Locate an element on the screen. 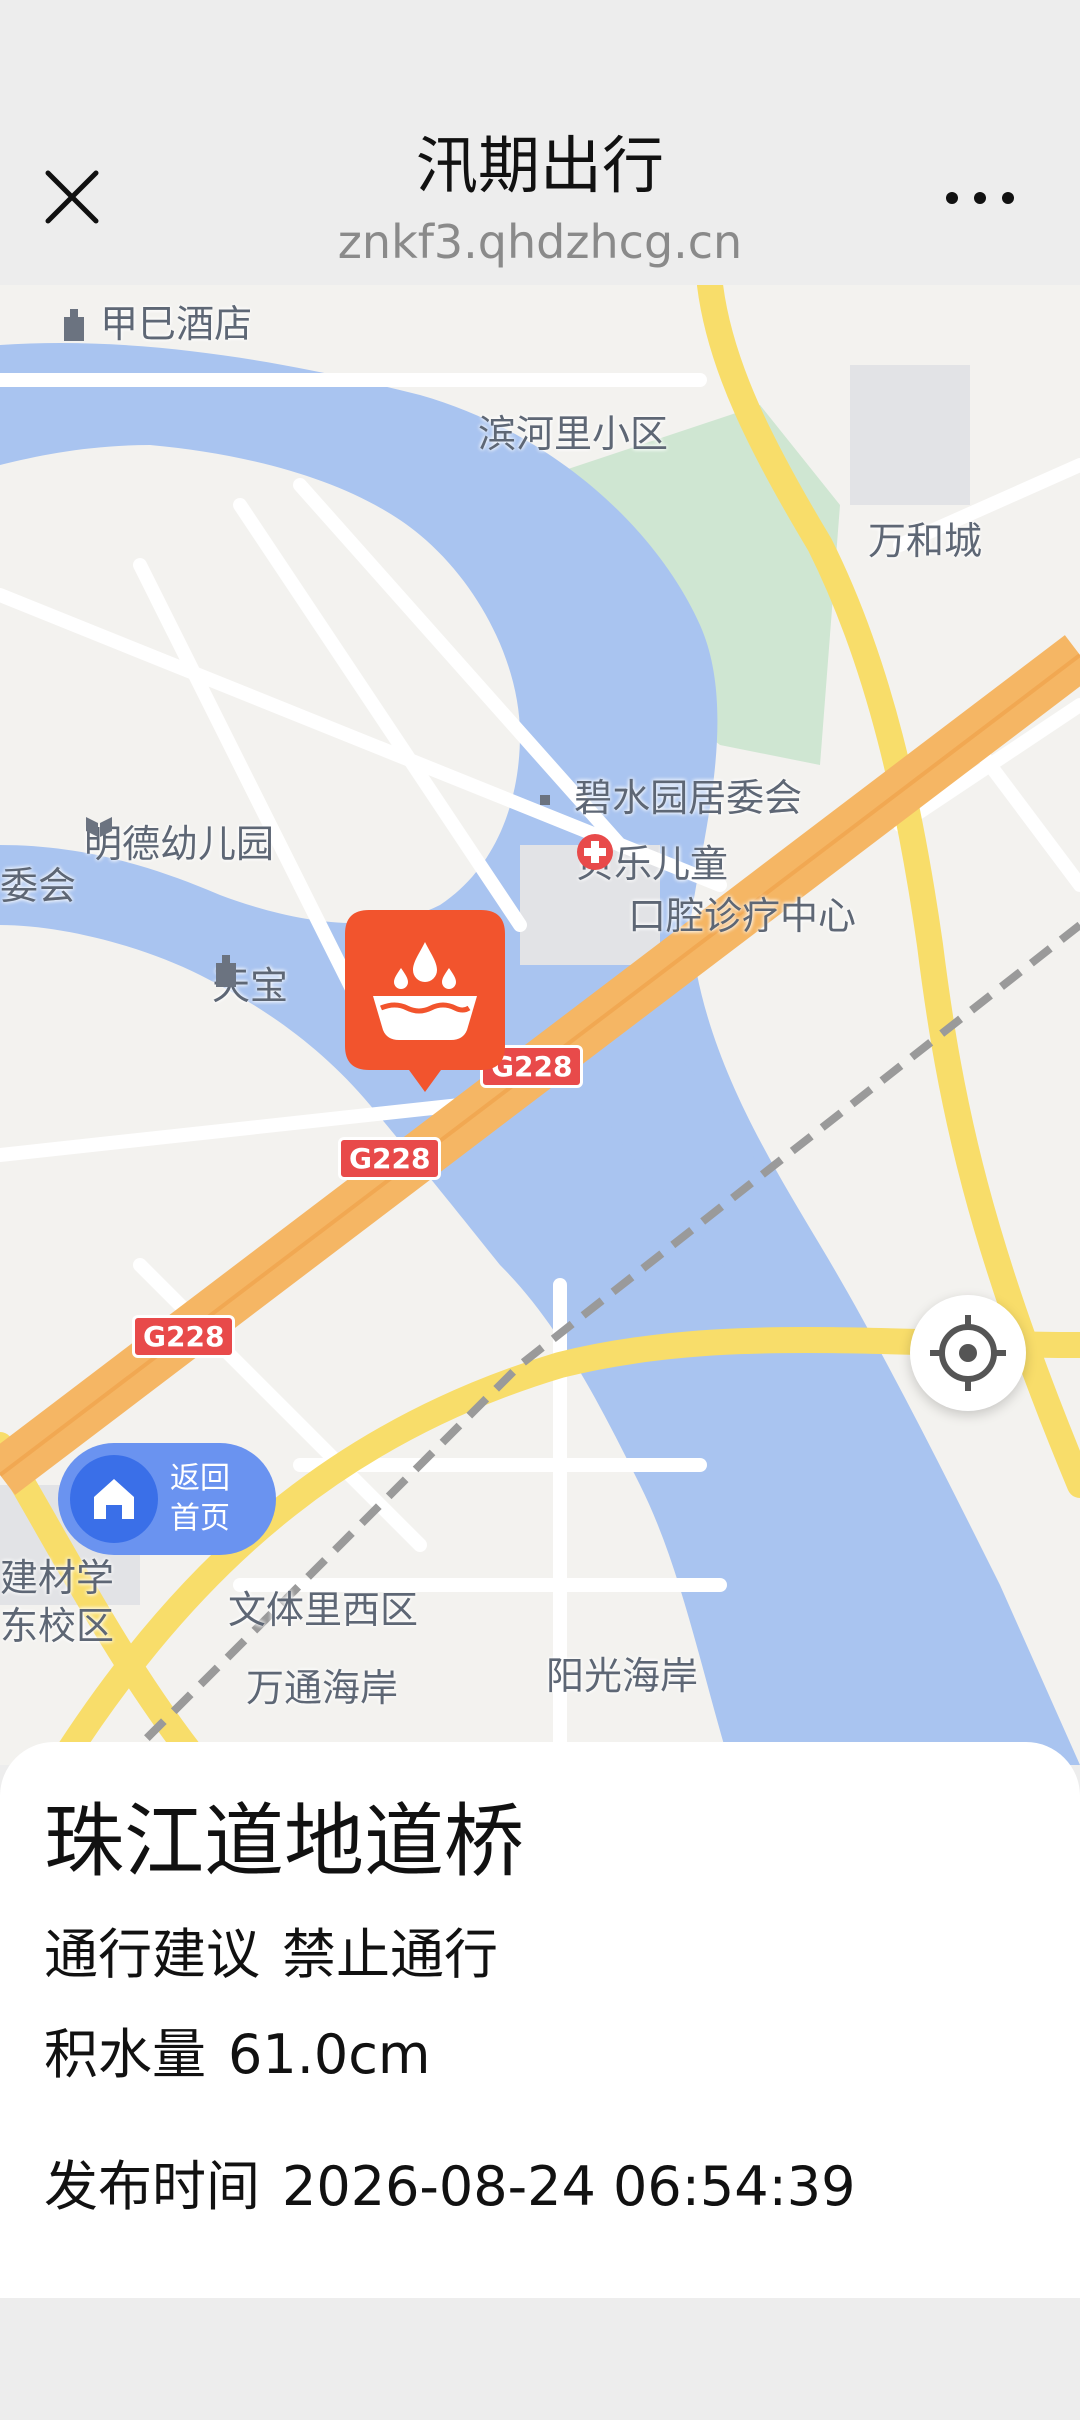 Image resolution: width=1080 pixels, height=2420 pixels. label-jiasi-hotel: 甲巳酒店 is located at coordinates (176, 324).